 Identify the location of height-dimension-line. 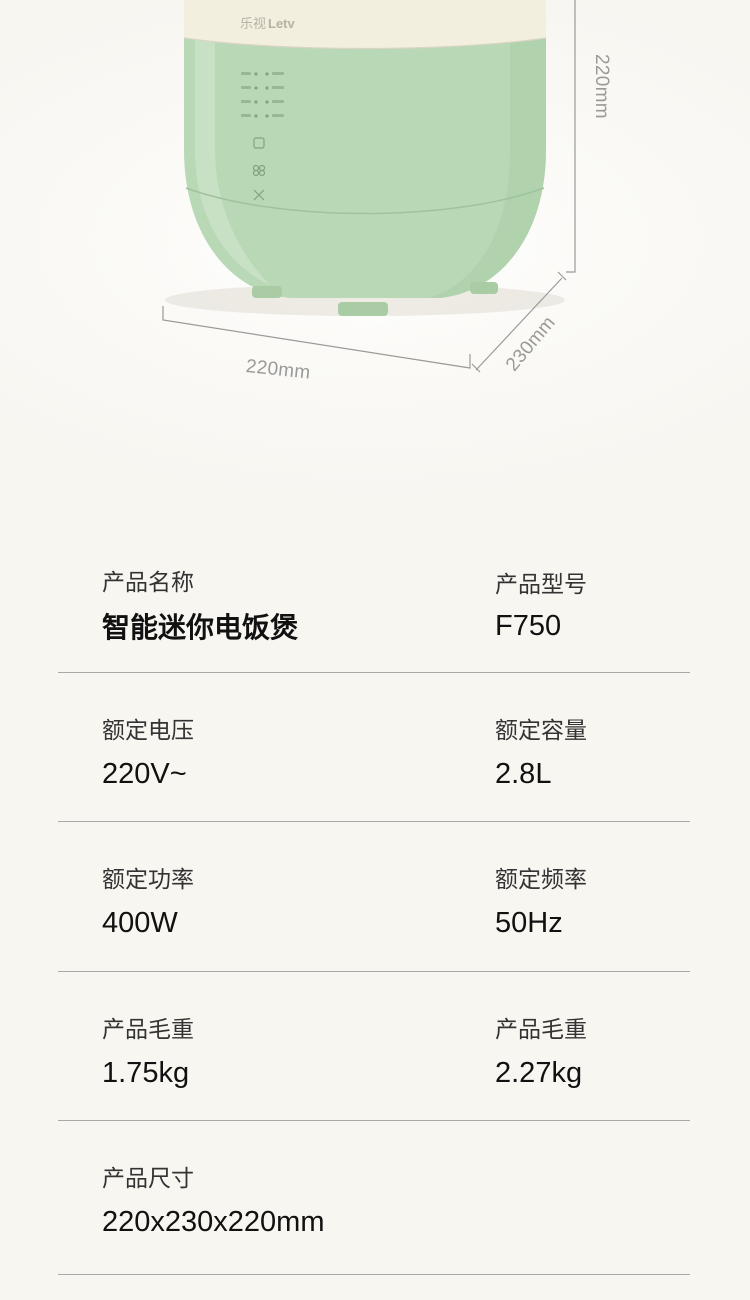
(571, 136).